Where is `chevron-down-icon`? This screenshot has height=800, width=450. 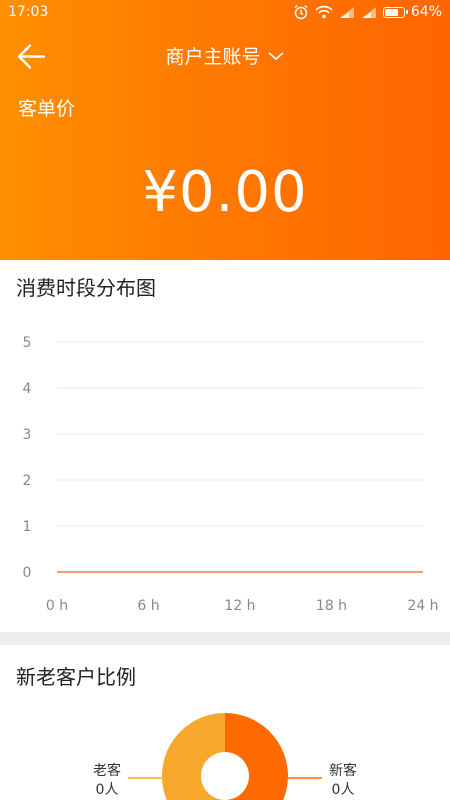
chevron-down-icon is located at coordinates (275, 55).